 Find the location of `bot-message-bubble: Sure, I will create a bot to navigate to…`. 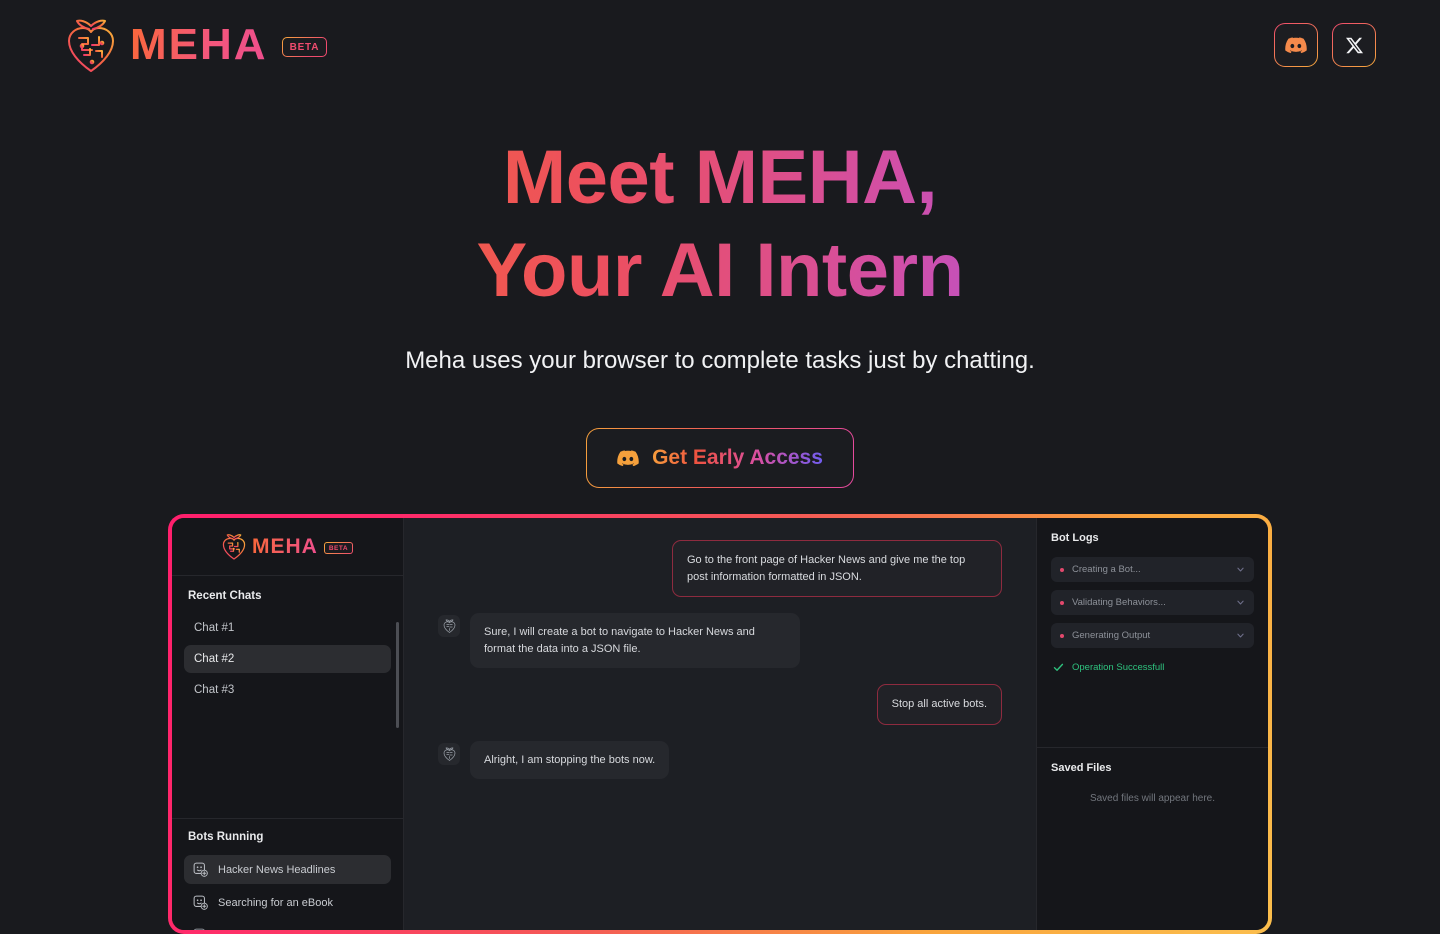

bot-message-bubble: Sure, I will create a bot to navigate to… is located at coordinates (635, 640).